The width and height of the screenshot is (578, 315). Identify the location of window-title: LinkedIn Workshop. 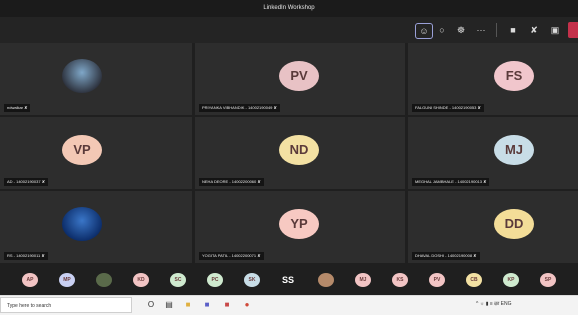
(289, 8).